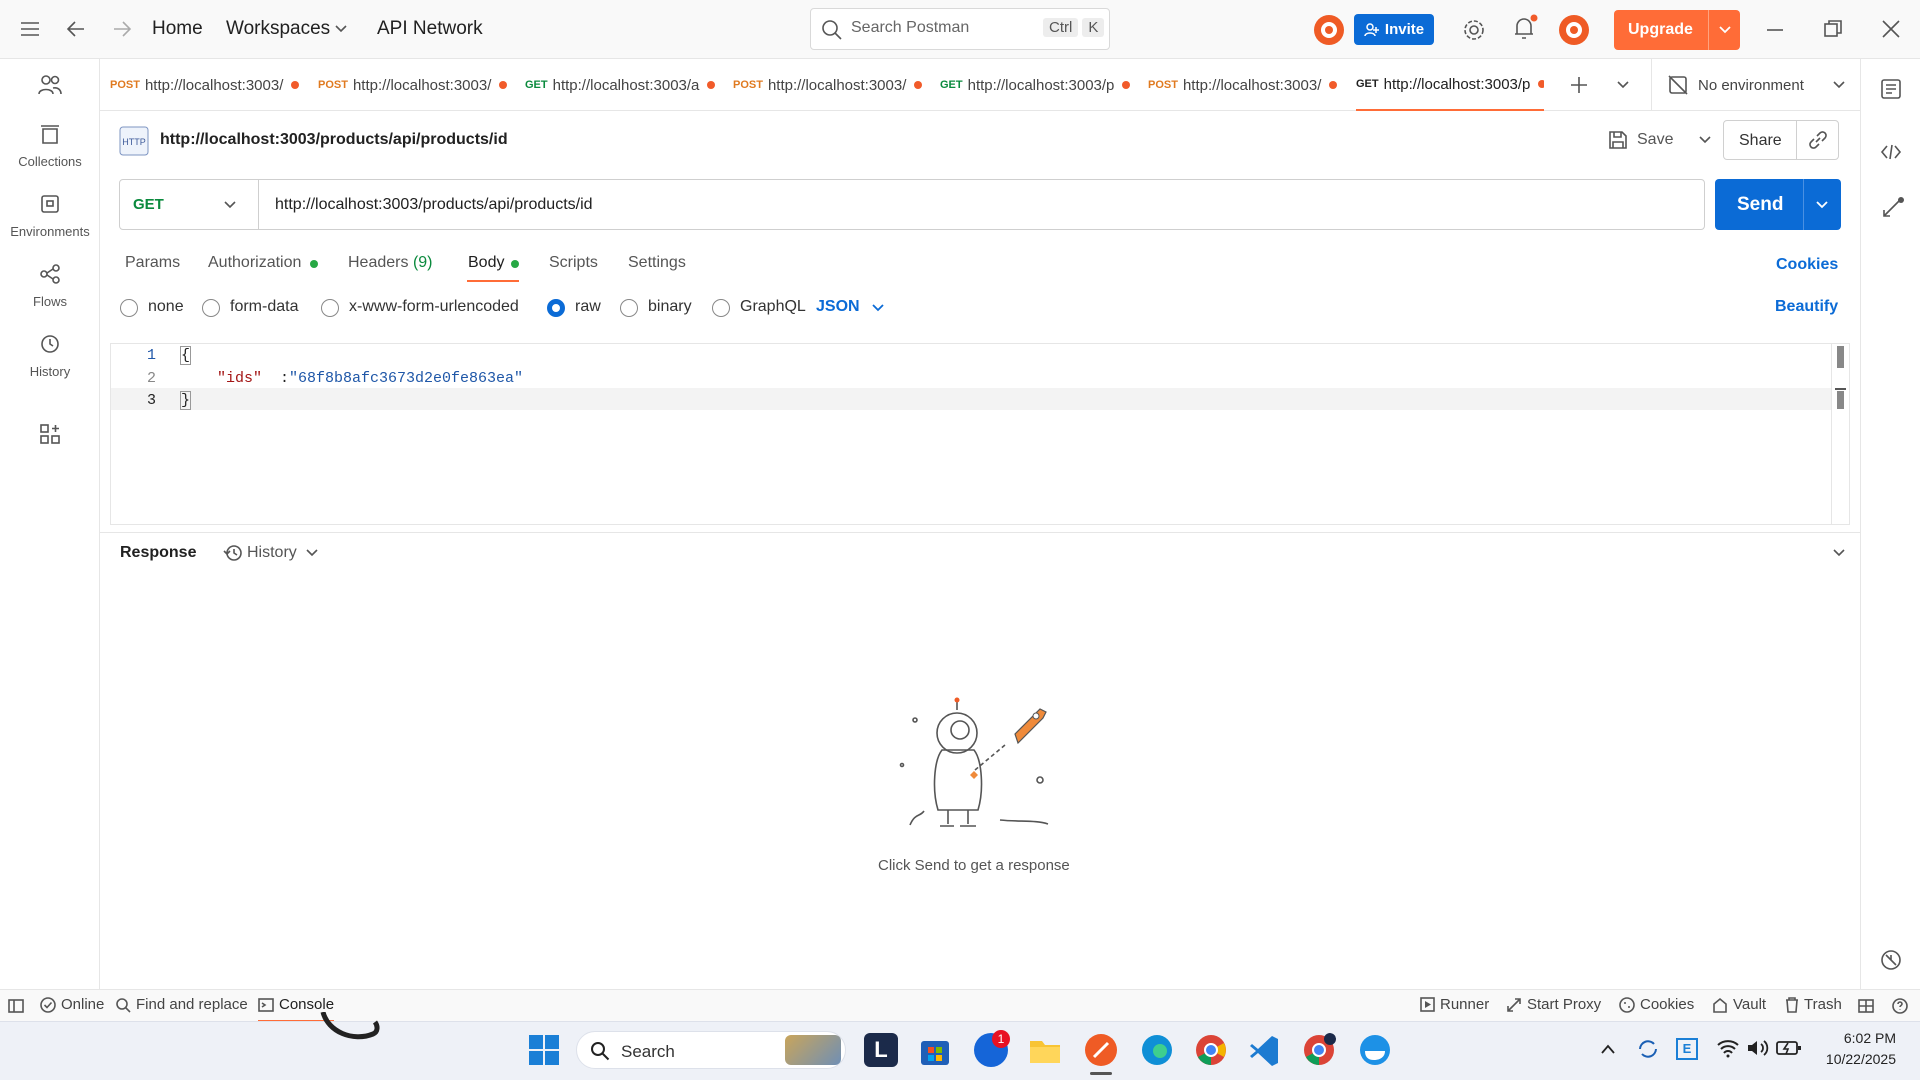  I want to click on sidebar-toggle-icon, so click(16, 1006).